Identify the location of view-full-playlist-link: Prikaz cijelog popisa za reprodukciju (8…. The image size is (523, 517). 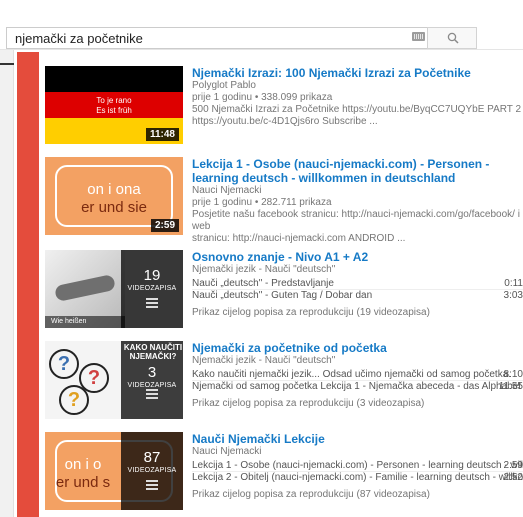
(357, 495).